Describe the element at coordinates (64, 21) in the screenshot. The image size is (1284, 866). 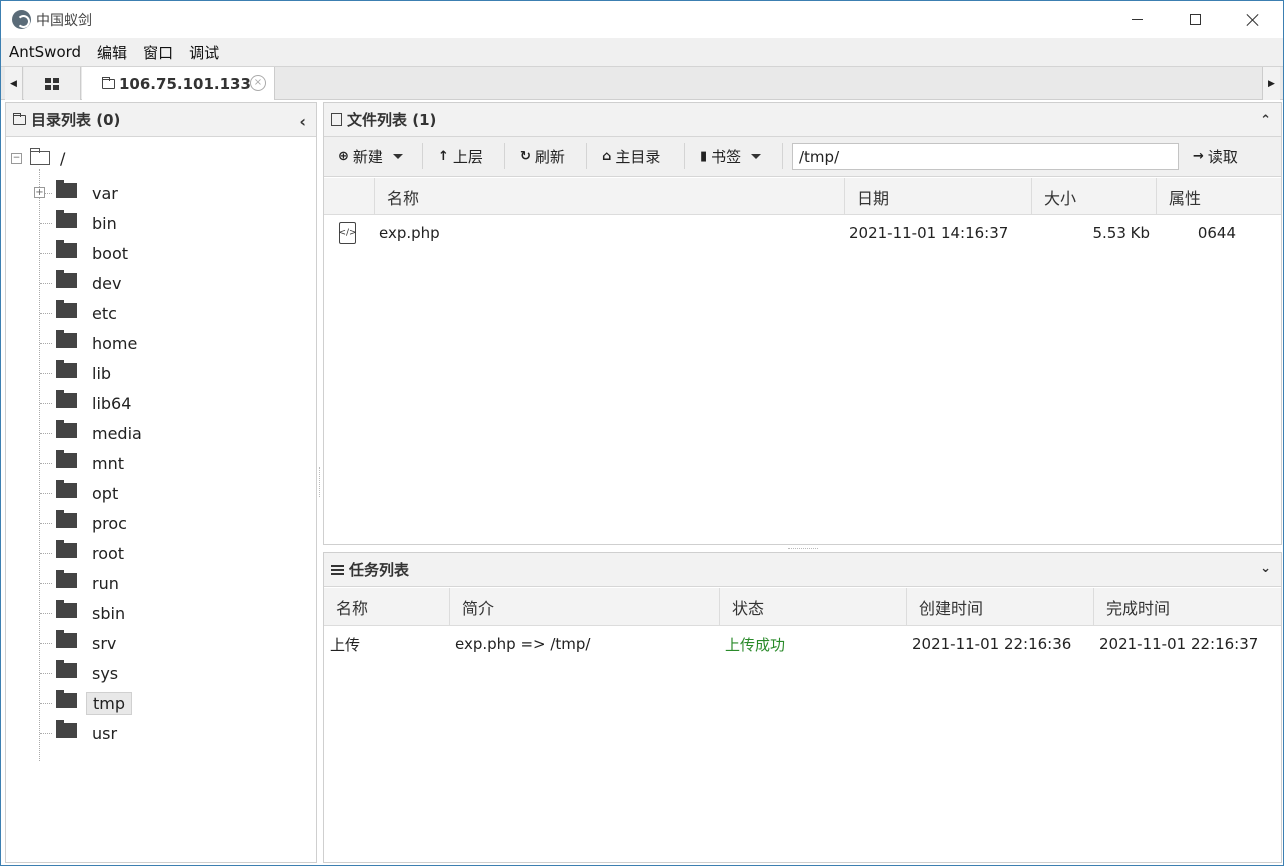
I see `window-title: 中国蚁剑` at that location.